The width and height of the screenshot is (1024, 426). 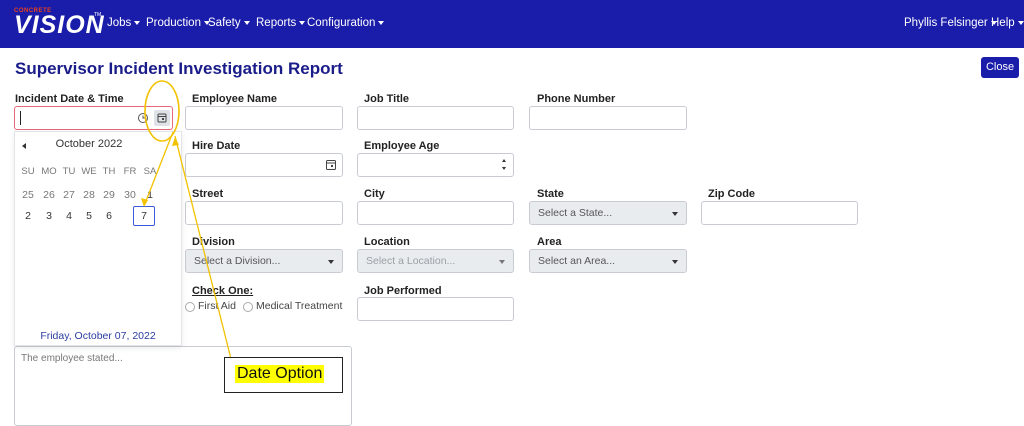 I want to click on city-input, so click(x=435, y=213).